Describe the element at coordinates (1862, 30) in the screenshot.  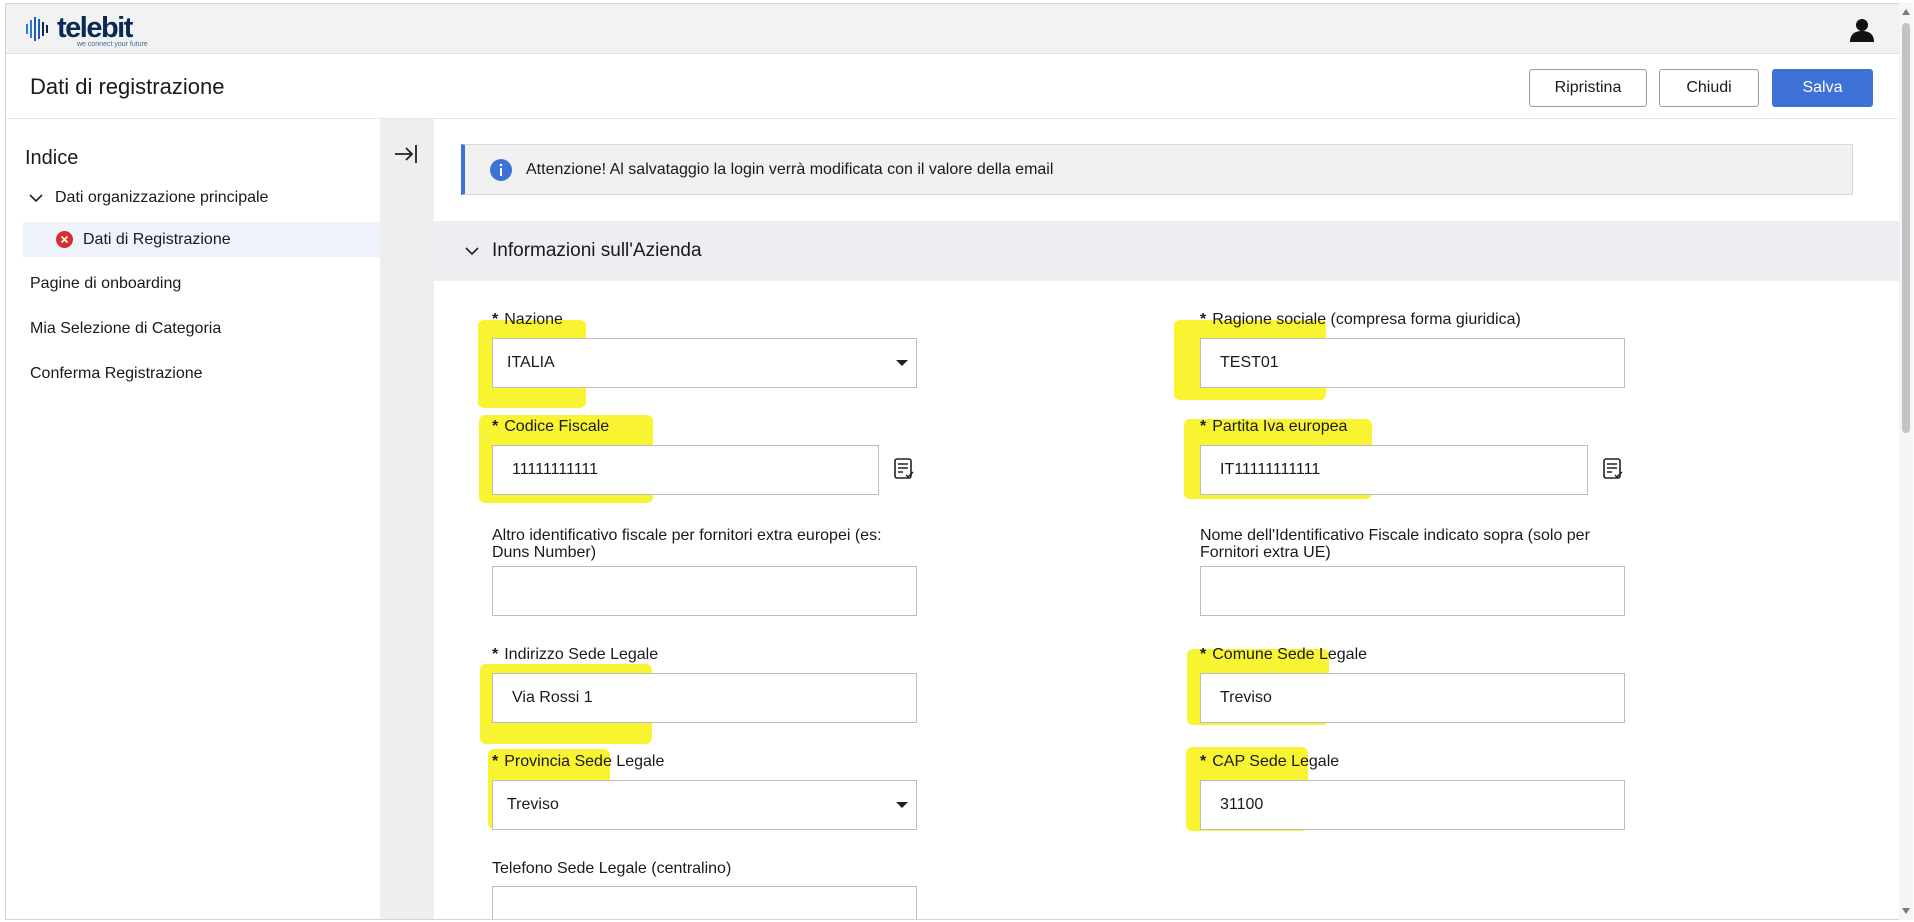
I see `user-icon` at that location.